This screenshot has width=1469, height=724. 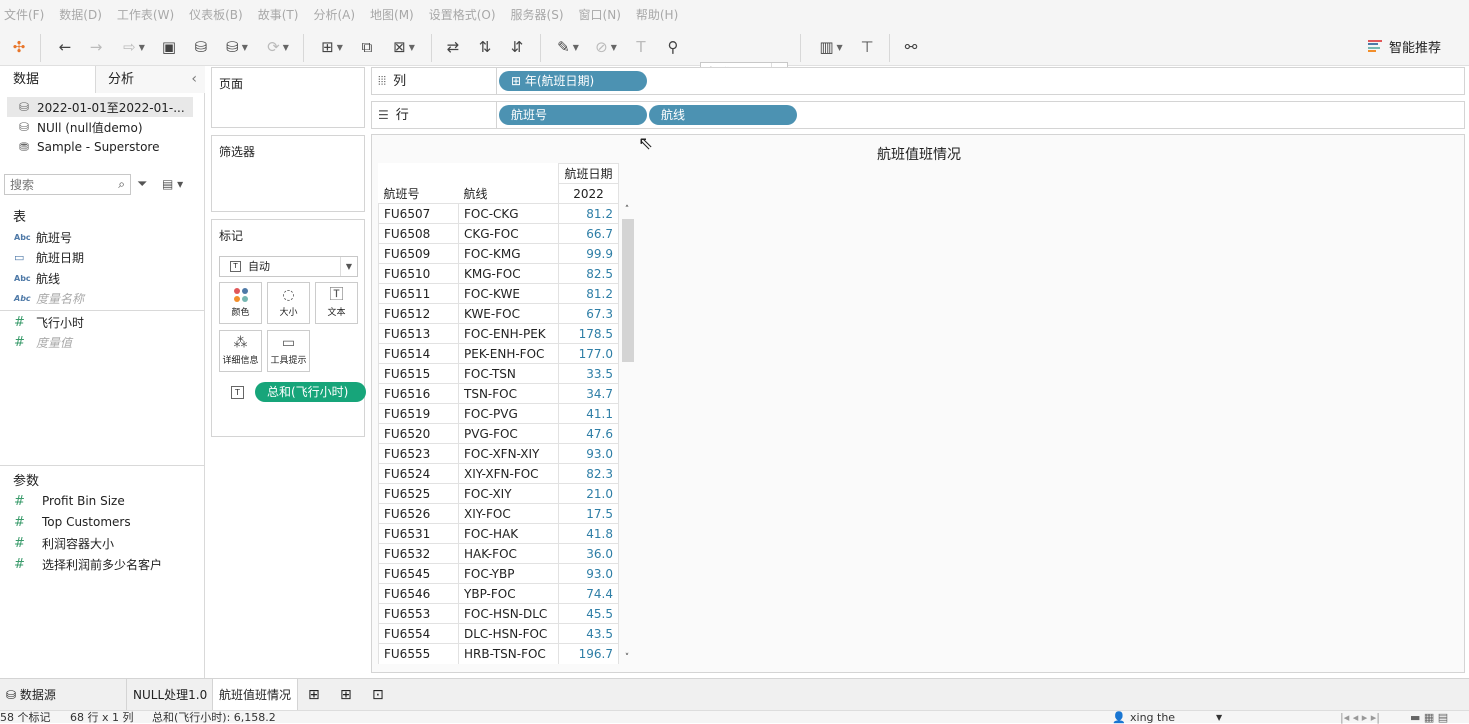 I want to click on highlight-icon: ✎ ▼, so click(x=568, y=47).